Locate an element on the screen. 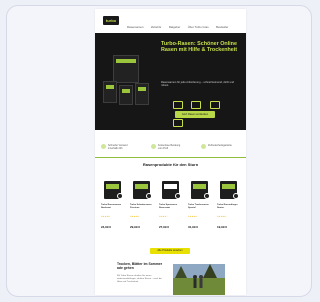 This screenshot has width=320, height=302. usp-item: Schneller Versand innerhalb 24h is located at coordinates (118, 147).